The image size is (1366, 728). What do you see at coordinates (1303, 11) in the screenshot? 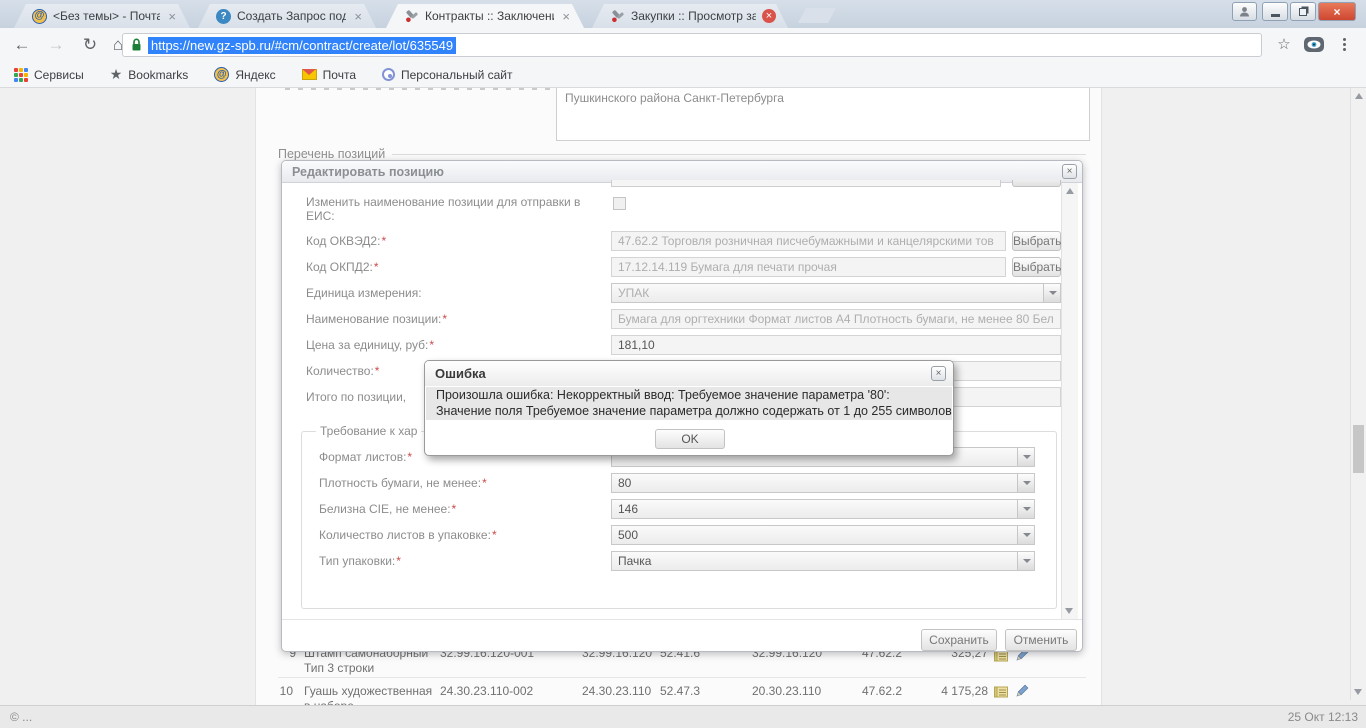
I see `restore-button` at bounding box center [1303, 11].